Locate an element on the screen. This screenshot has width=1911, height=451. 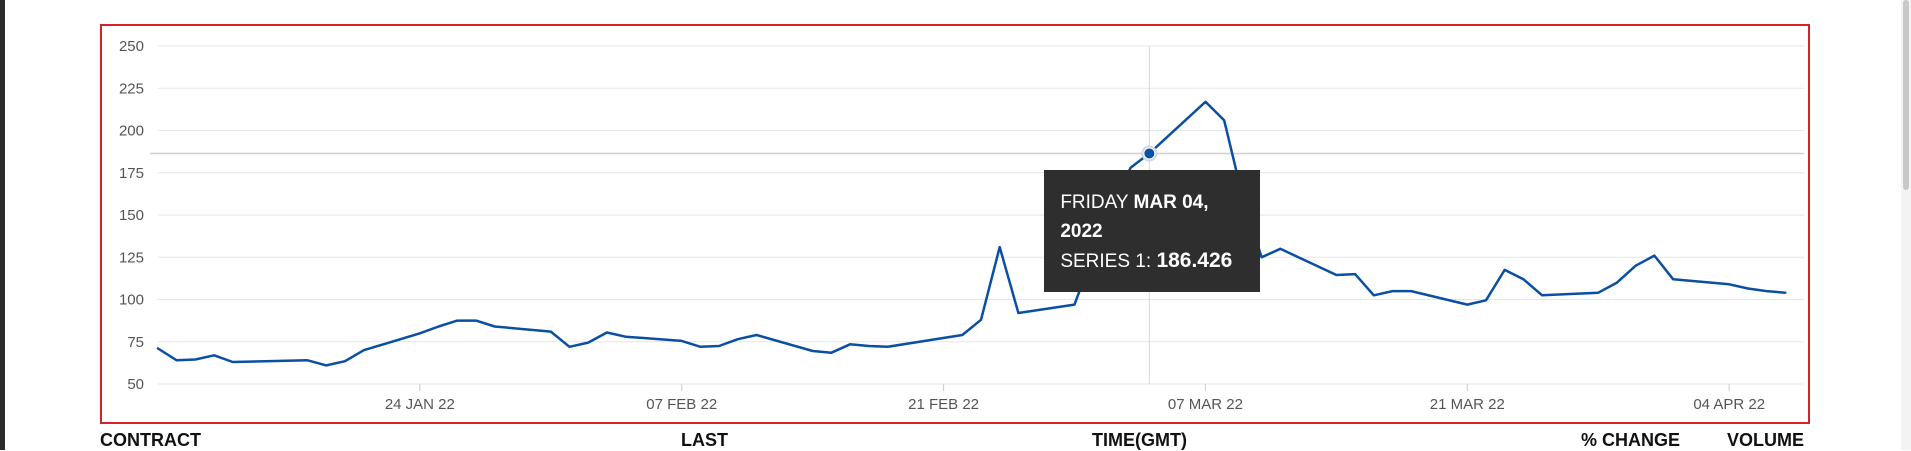
x-tick-label: 07 MAR 22 is located at coordinates (1205, 404).